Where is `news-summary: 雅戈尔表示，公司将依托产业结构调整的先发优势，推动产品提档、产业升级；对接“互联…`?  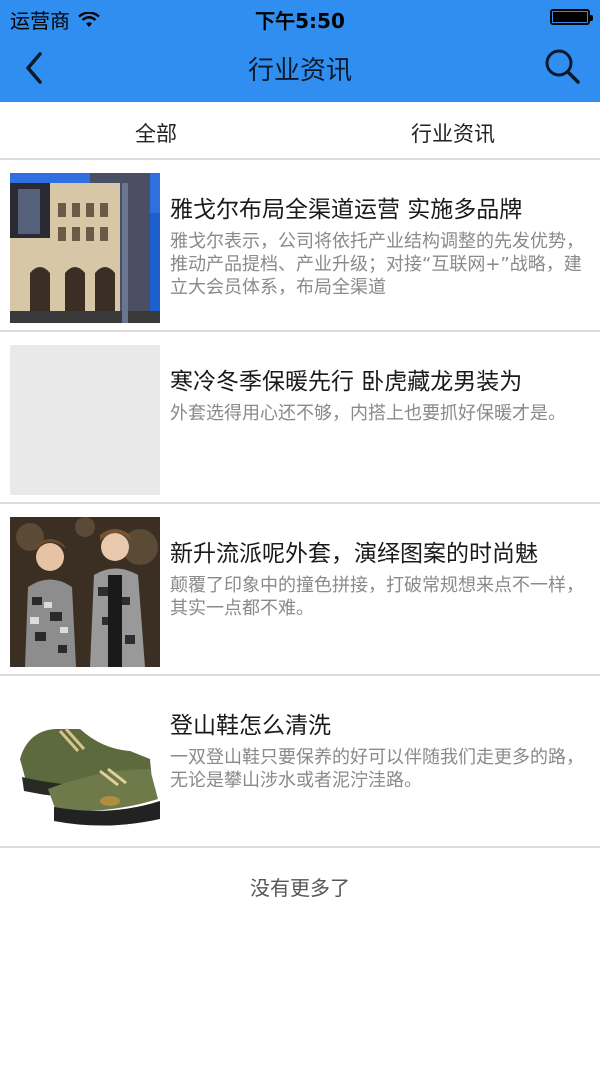 news-summary: 雅戈尔表示，公司将依托产业结构调整的先发优势，推动产品提档、产业升级；对接“互联… is located at coordinates (377, 264).